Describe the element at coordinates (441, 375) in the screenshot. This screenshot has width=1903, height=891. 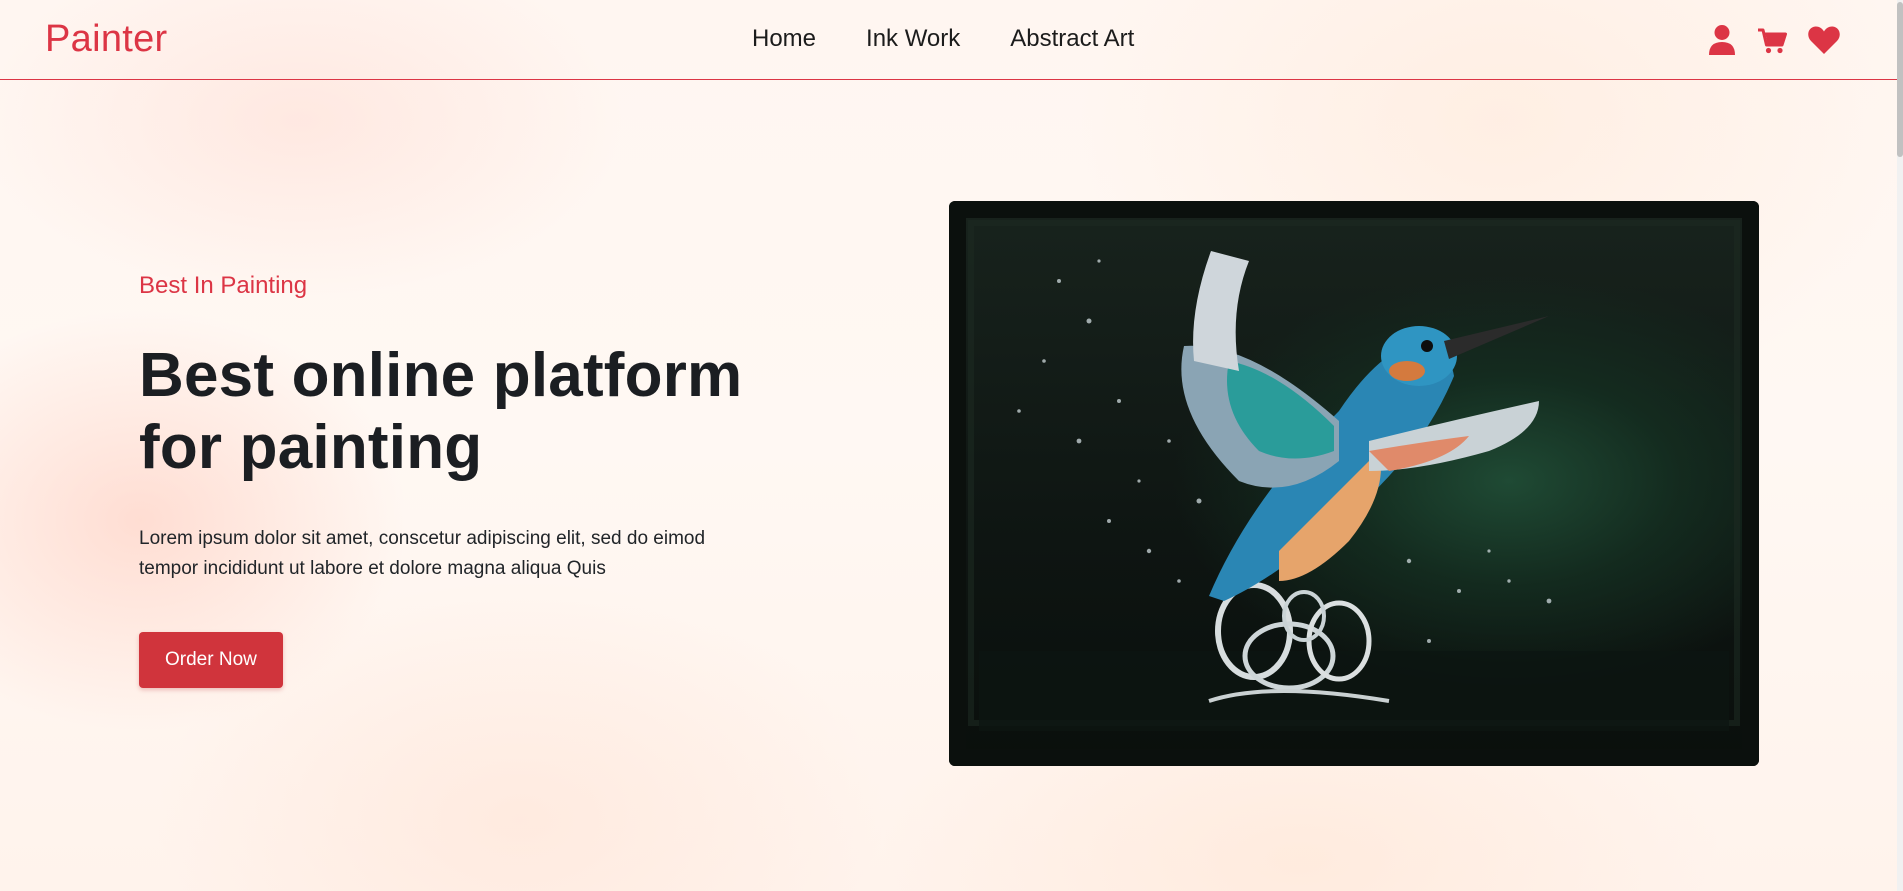
I see `hero-headline-line-1: Best online platform` at that location.